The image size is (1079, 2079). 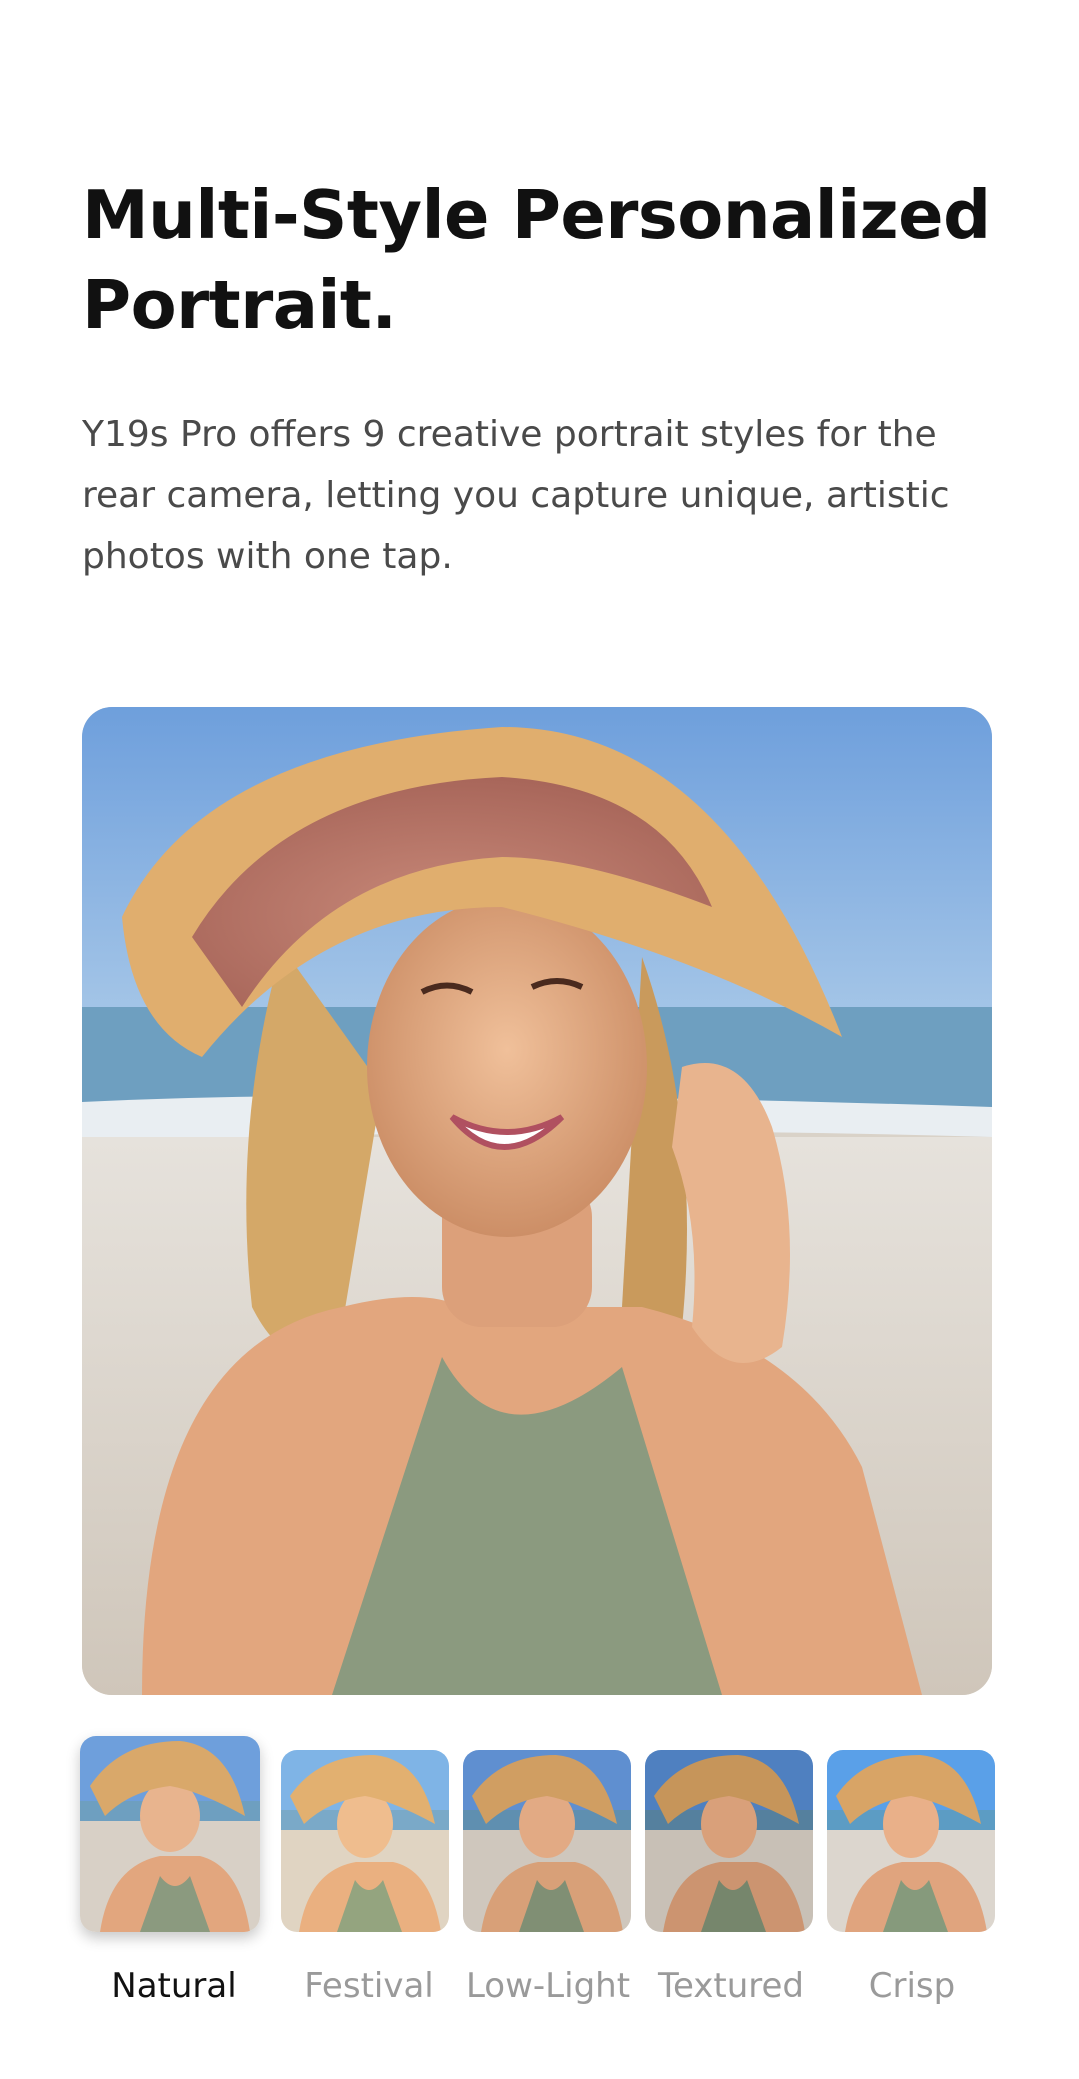 I want to click on style-label-crisp: Crisp, so click(x=912, y=1986).